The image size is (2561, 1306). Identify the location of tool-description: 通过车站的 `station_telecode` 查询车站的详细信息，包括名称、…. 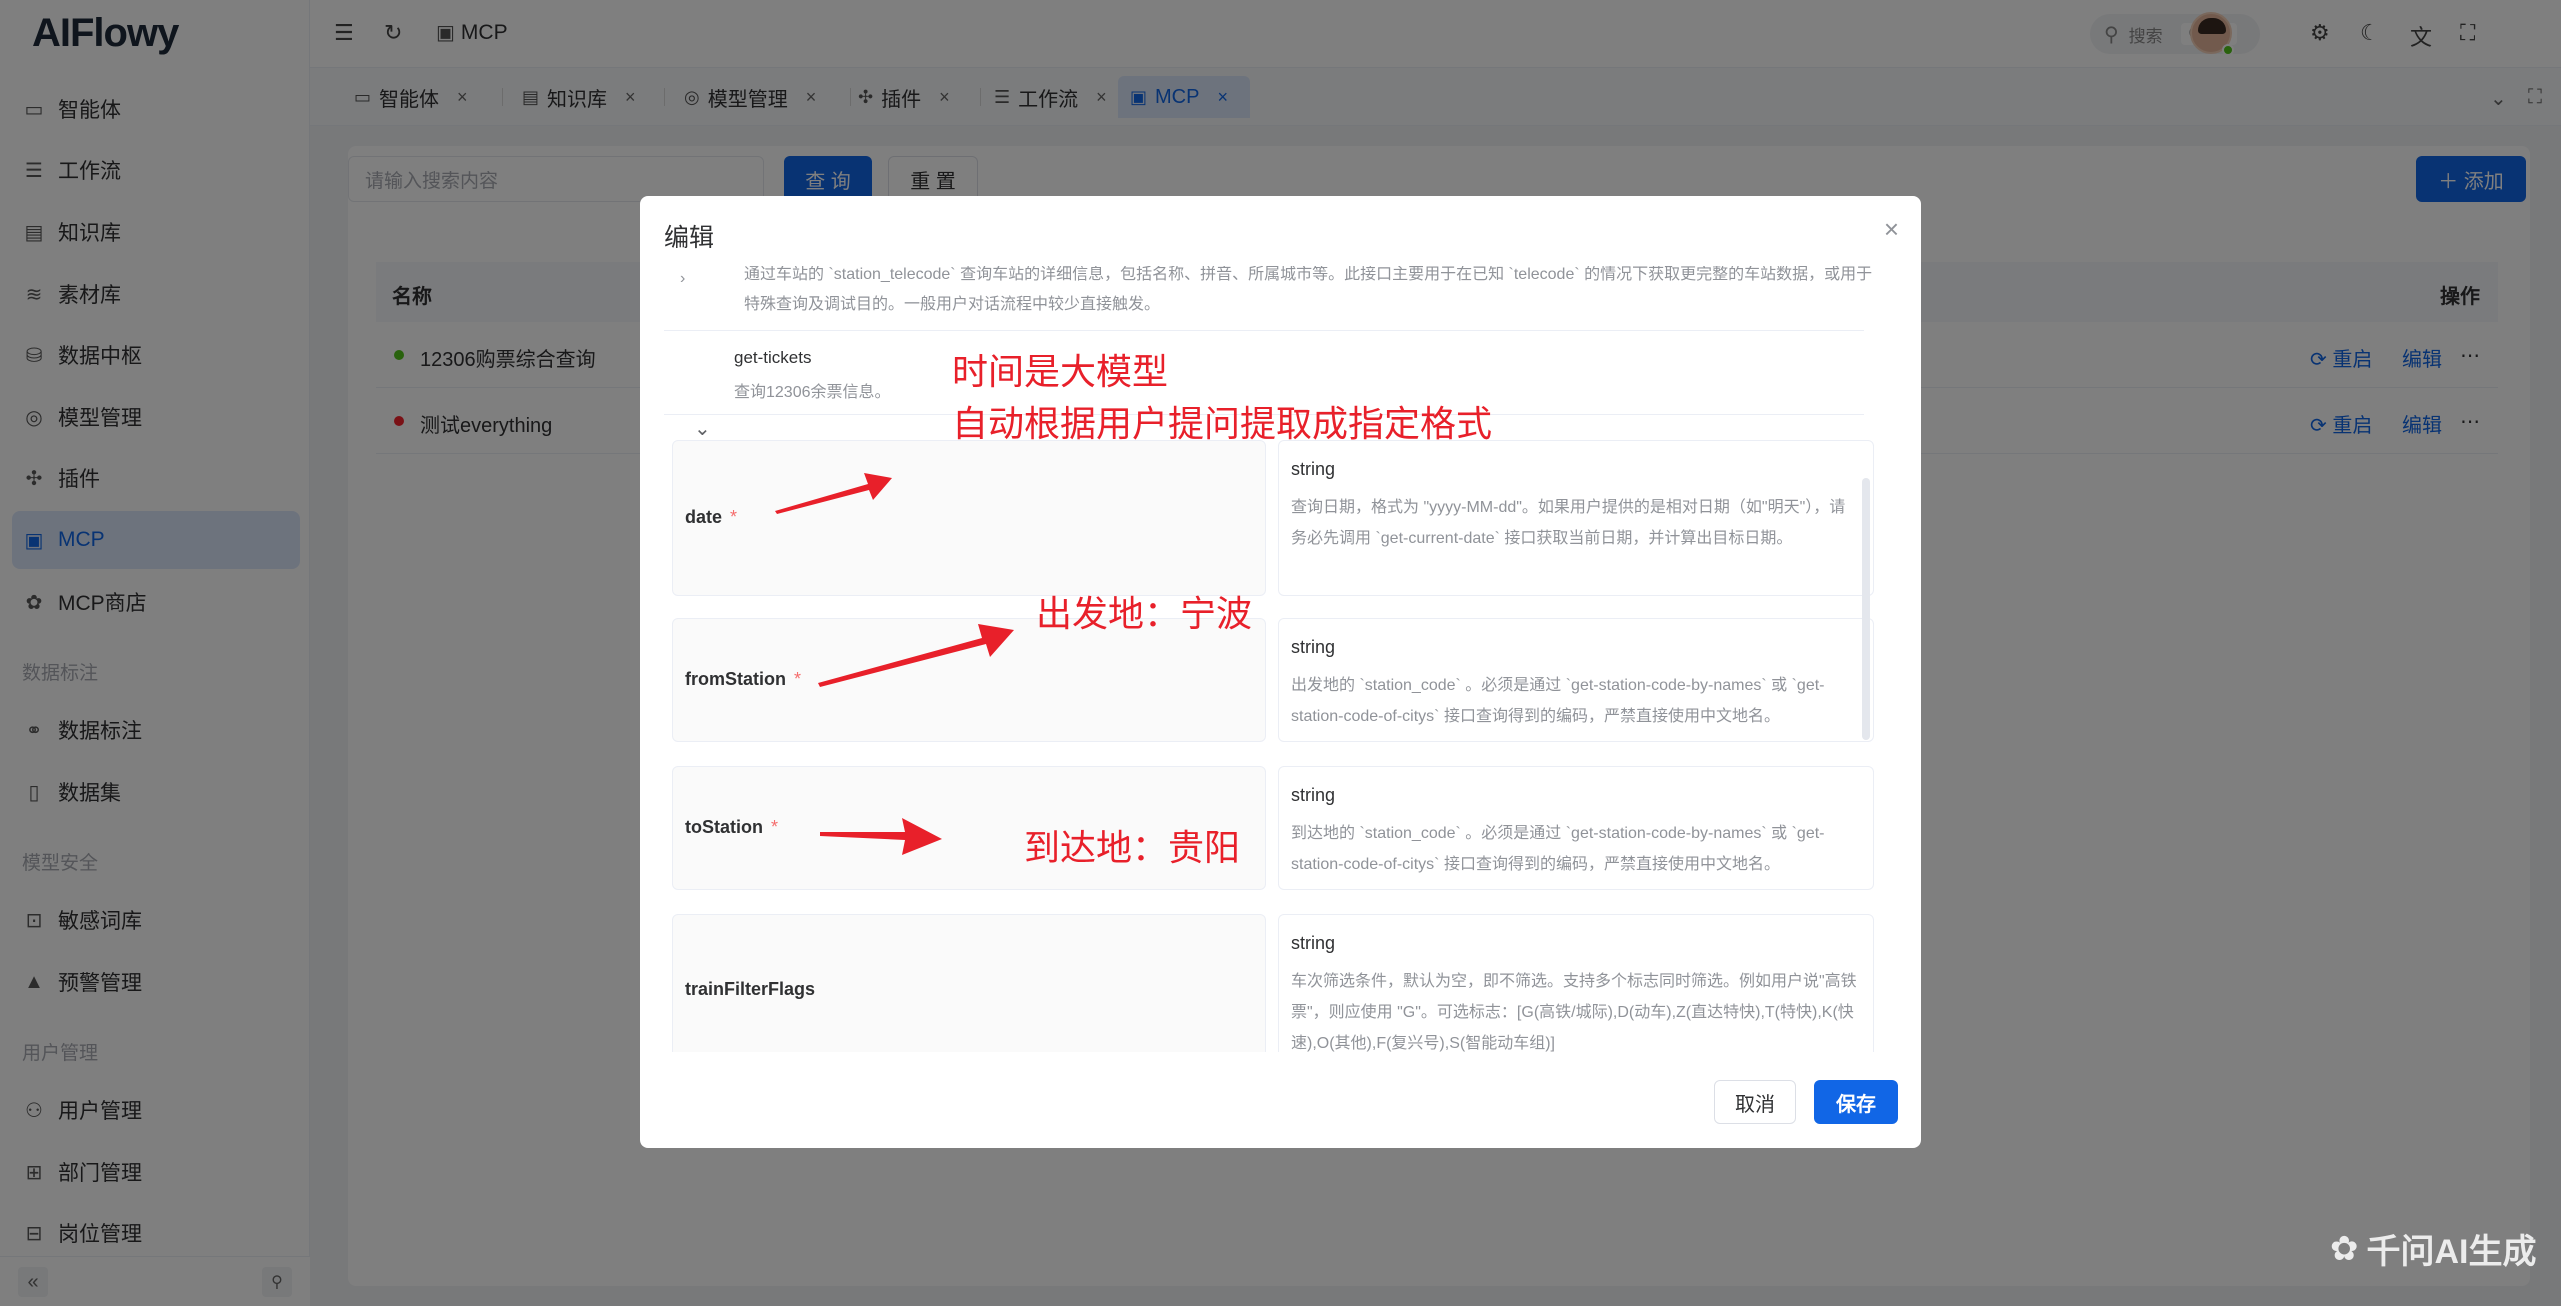
(1308, 289).